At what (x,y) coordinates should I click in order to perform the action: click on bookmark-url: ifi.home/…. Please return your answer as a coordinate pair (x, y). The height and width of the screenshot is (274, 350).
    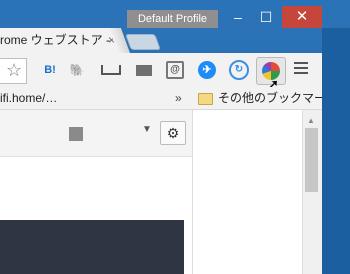
    Looking at the image, I should click on (28, 98).